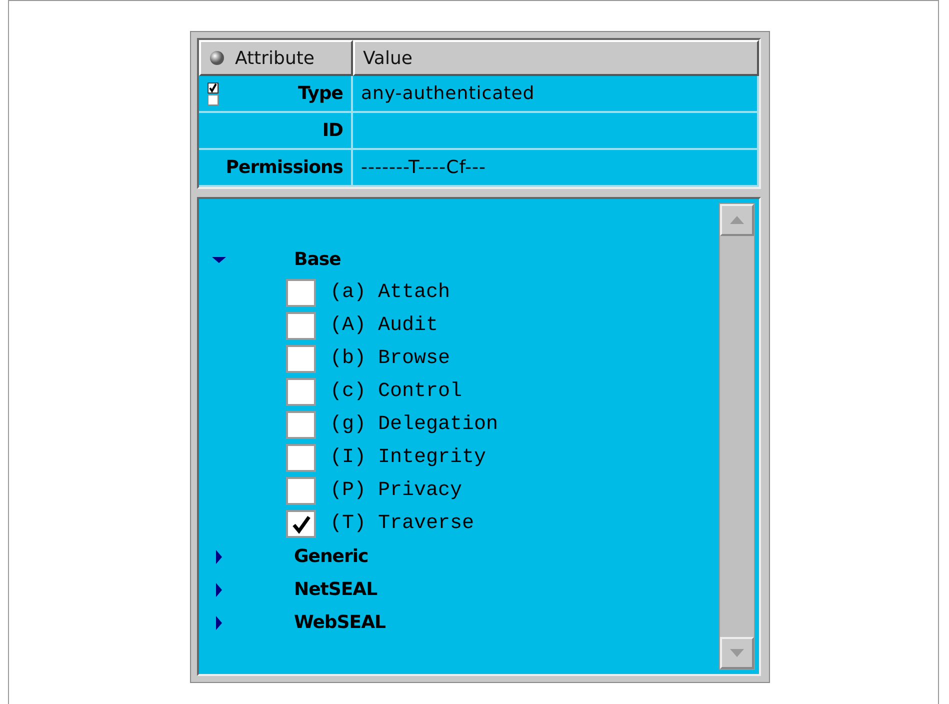 This screenshot has height=704, width=949. Describe the element at coordinates (276, 94) in the screenshot. I see `attribute-cell: Type` at that location.